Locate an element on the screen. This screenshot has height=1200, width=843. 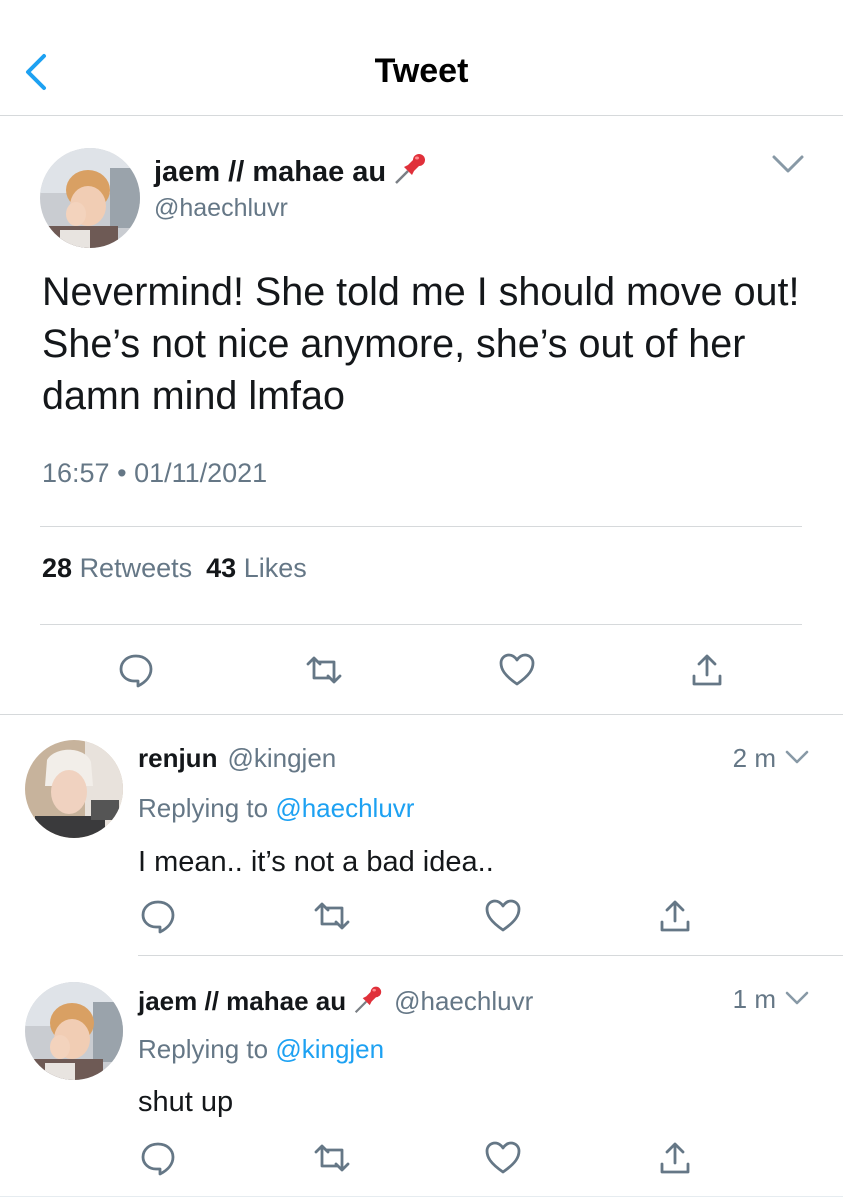
tweet-timestamp: 16:57 • 01/11/2021 is located at coordinates (155, 473).